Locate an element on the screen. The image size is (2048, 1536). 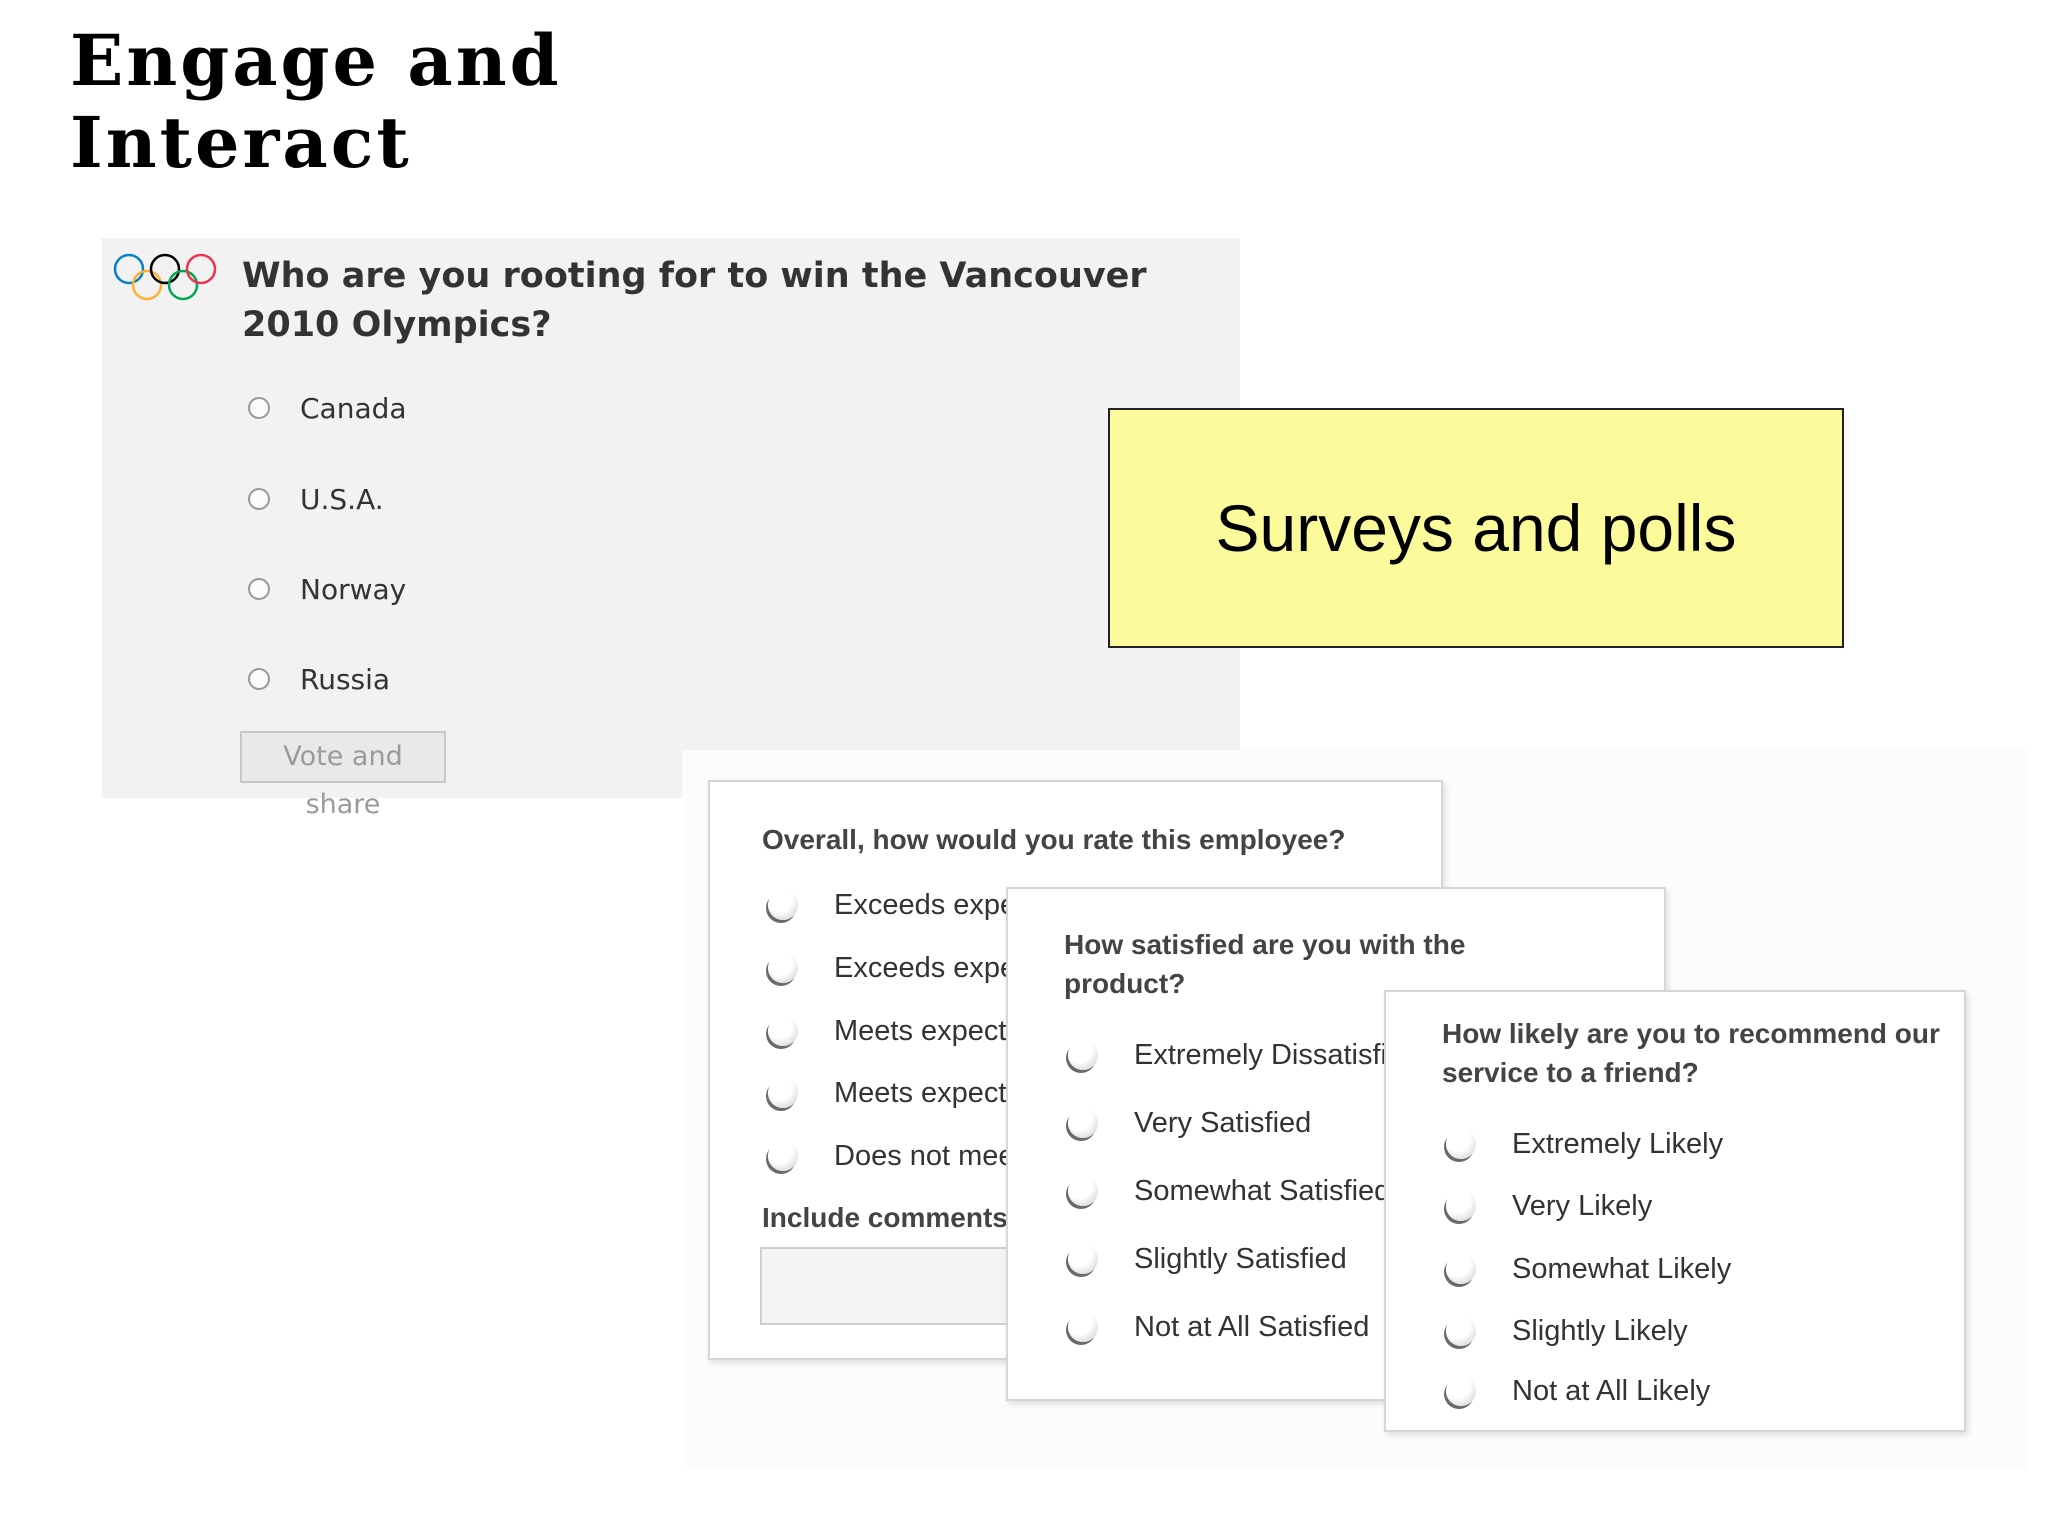
poll-option-usa: U.S.A. is located at coordinates (316, 499).